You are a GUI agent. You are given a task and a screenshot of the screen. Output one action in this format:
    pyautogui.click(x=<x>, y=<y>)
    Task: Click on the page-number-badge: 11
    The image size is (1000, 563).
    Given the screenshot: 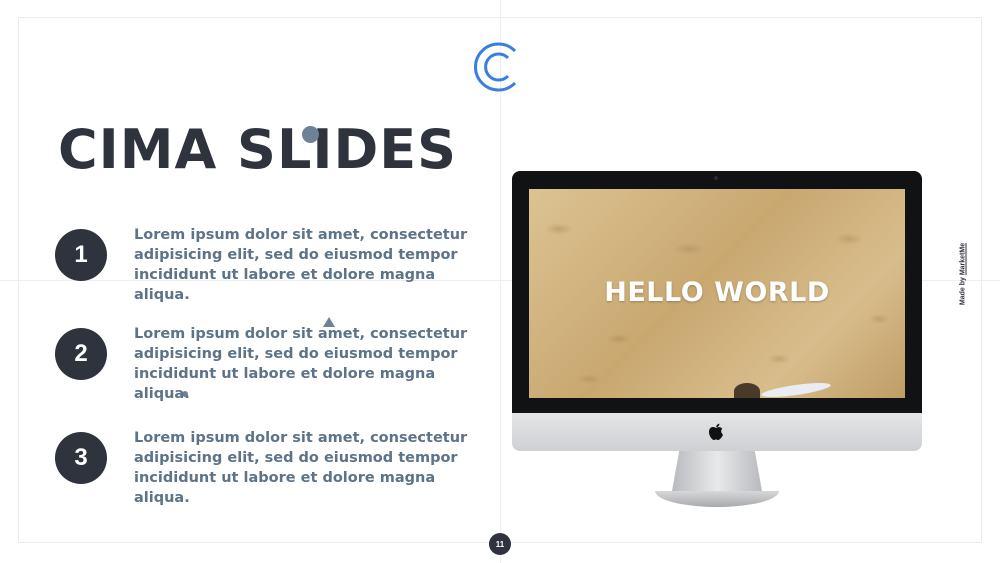 What is the action you would take?
    pyautogui.click(x=500, y=544)
    